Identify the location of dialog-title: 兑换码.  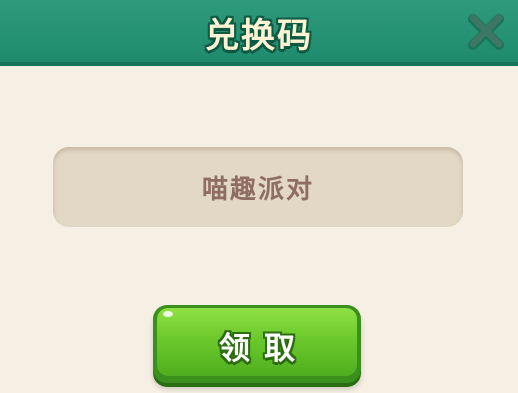
(259, 36).